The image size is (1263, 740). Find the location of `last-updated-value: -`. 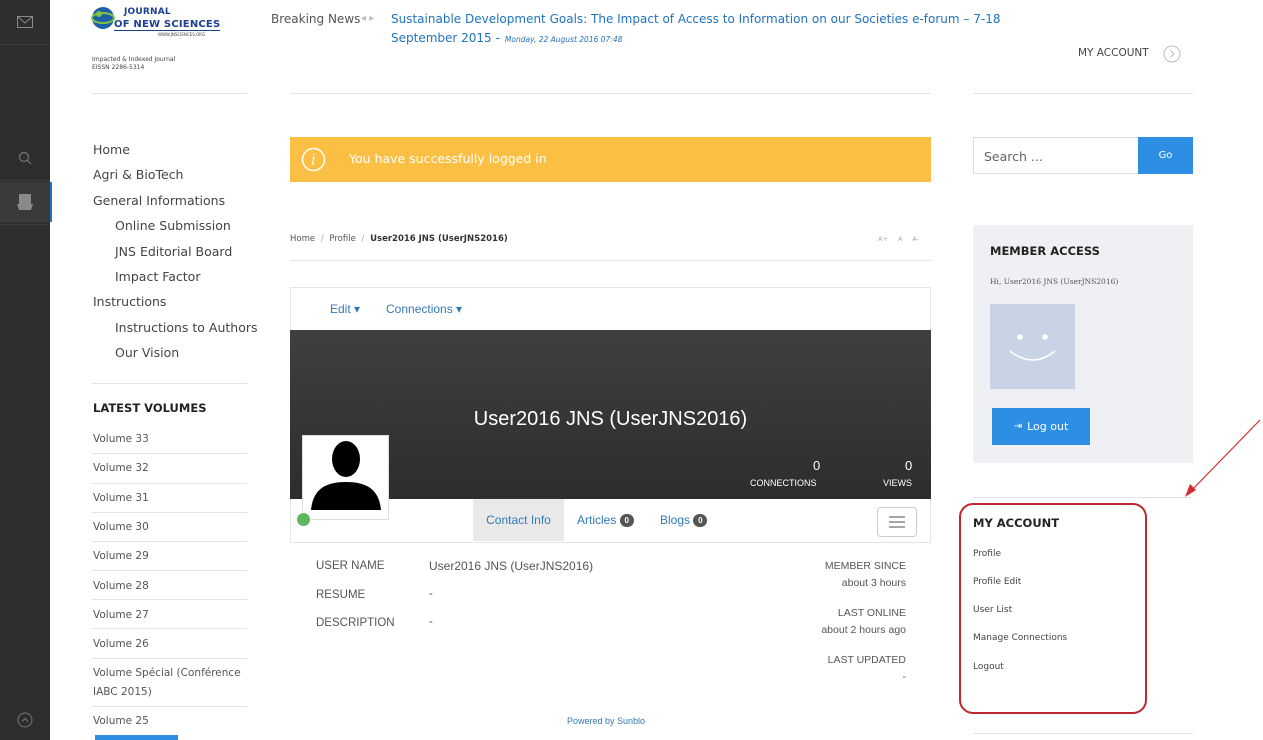

last-updated-value: - is located at coordinates (904, 677).